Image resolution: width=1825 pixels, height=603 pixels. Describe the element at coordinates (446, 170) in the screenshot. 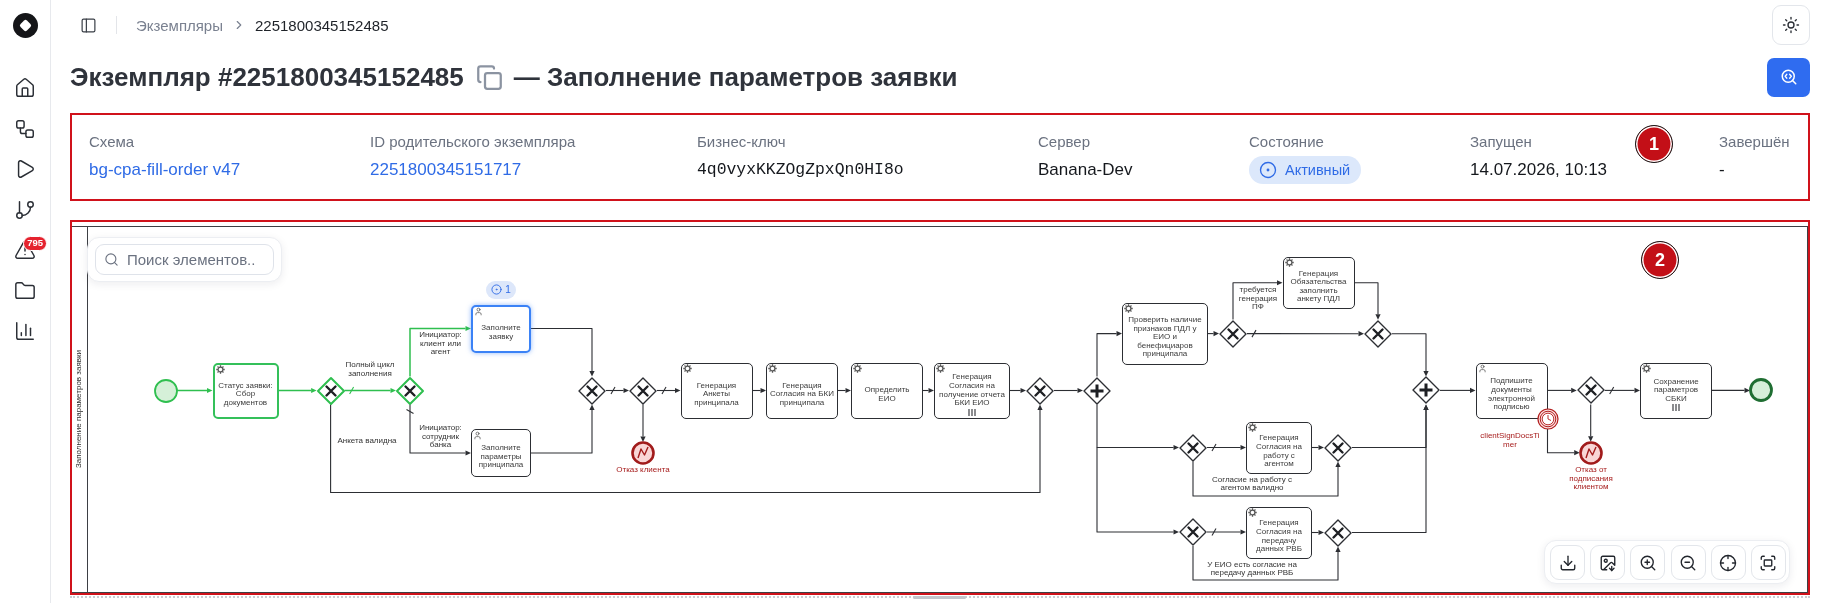

I see `field-link: 2251800345151717` at that location.